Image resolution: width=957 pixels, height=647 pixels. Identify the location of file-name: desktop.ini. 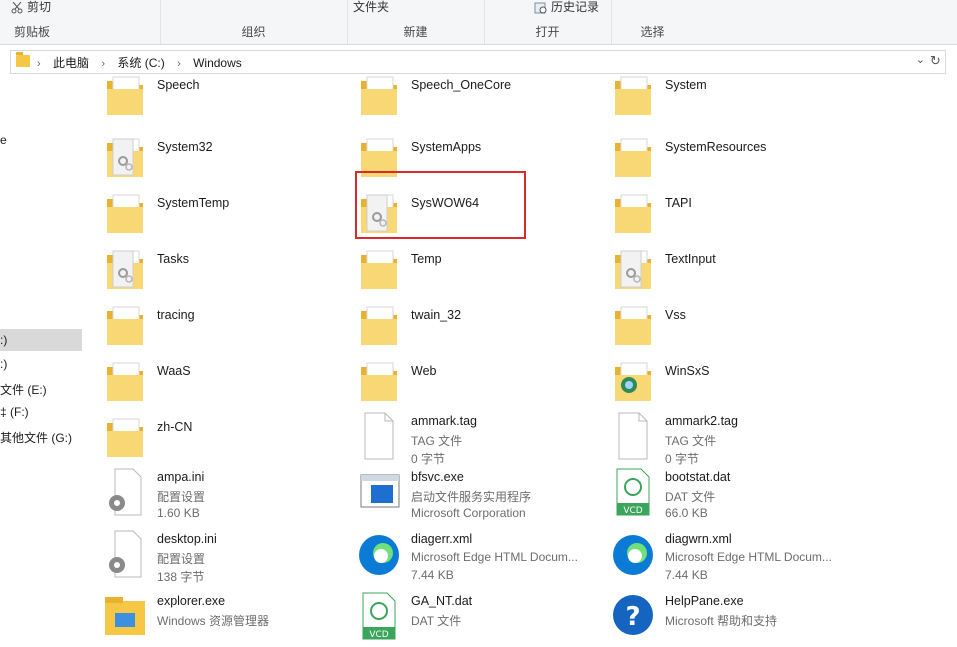
(187, 539).